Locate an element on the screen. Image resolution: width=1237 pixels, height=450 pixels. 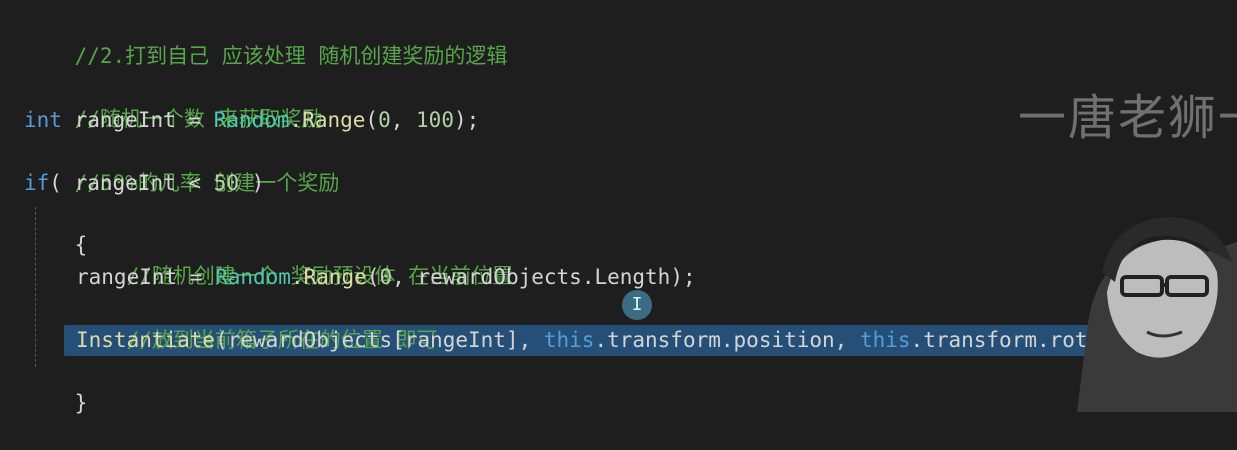
punct: ) is located at coordinates (251, 183).